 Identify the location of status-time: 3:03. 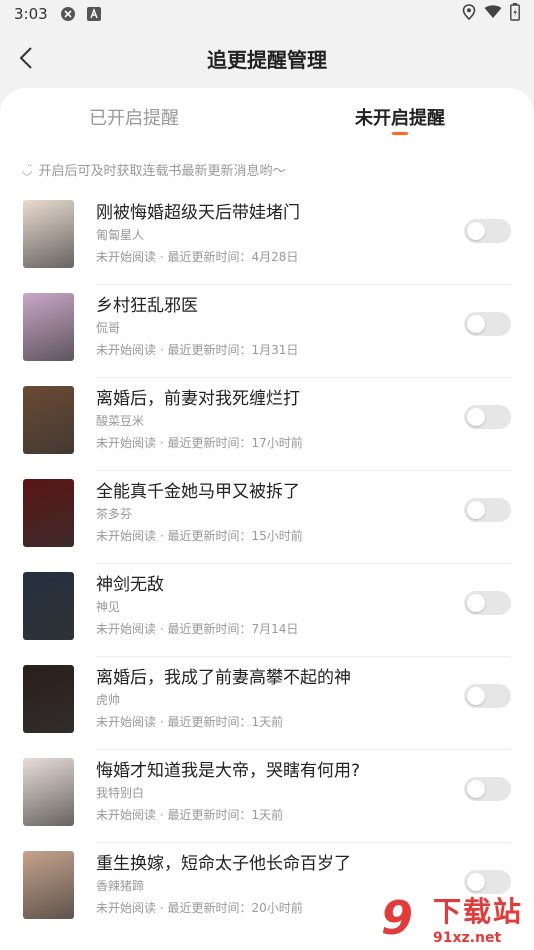
(31, 14).